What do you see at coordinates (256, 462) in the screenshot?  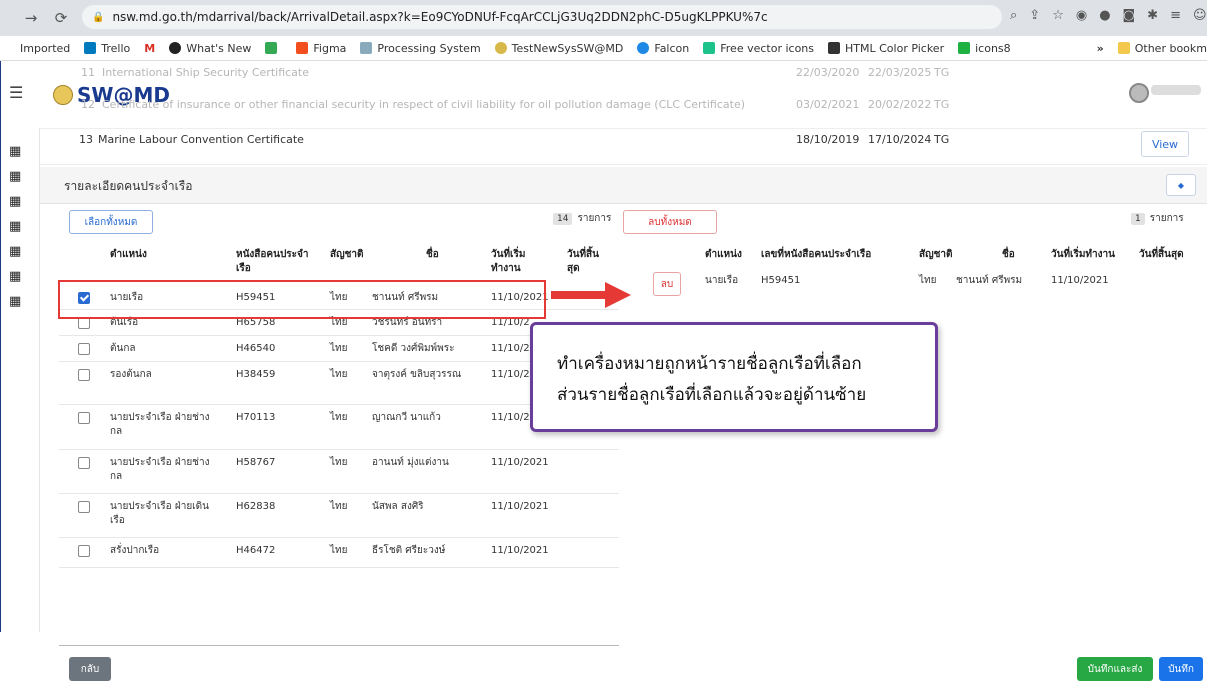 I see `crew-book-no: H58767` at bounding box center [256, 462].